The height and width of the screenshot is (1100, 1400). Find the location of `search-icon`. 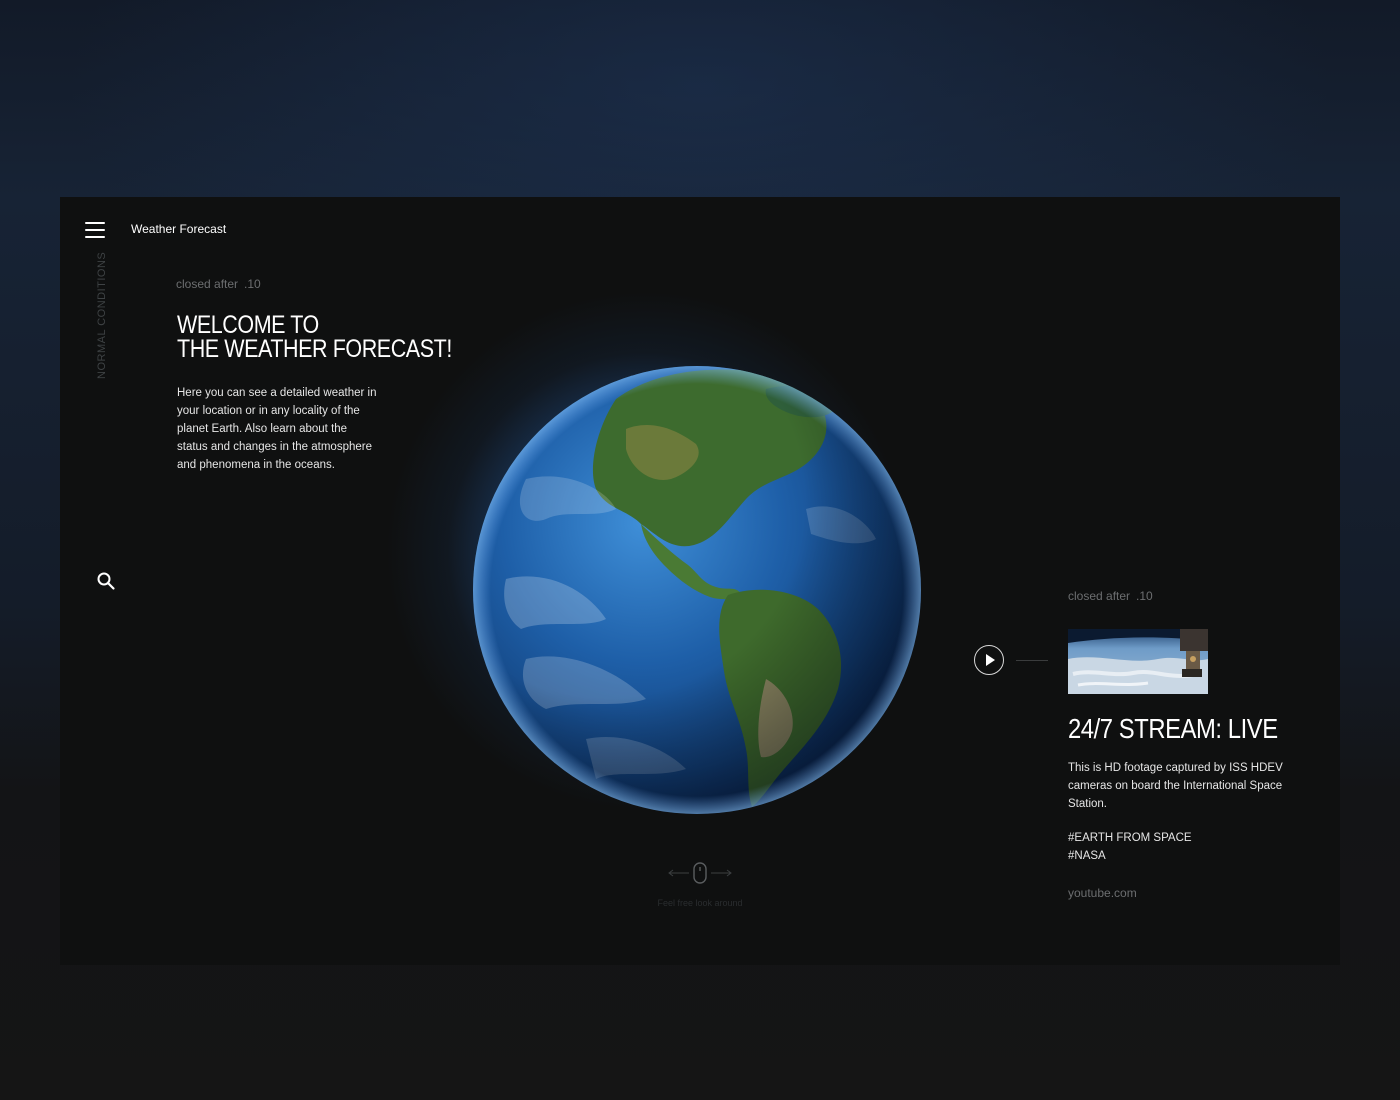

search-icon is located at coordinates (106, 581).